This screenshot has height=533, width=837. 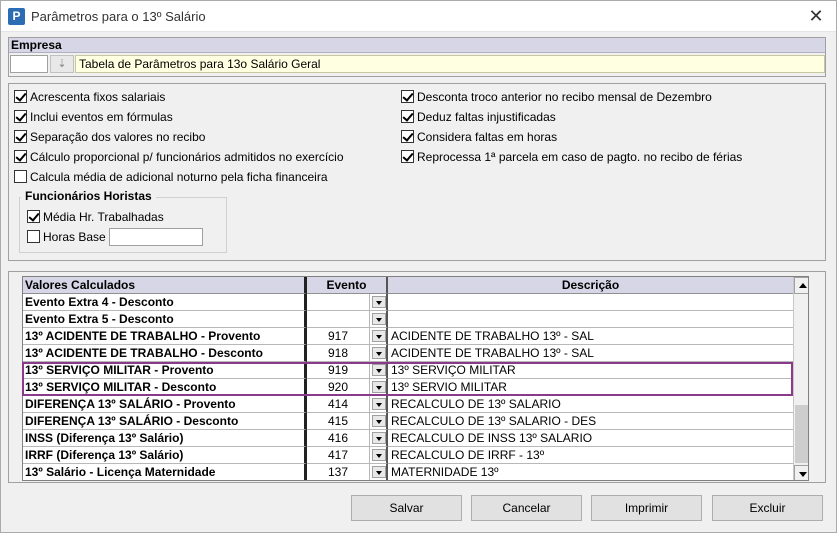 What do you see at coordinates (338, 387) in the screenshot?
I see `cell-evento-input: 920` at bounding box center [338, 387].